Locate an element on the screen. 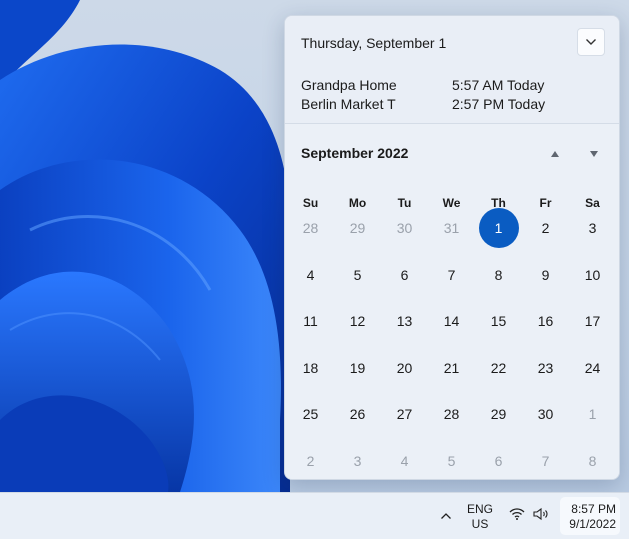 The width and height of the screenshot is (629, 539). event-name: Berlin Market T is located at coordinates (348, 104).